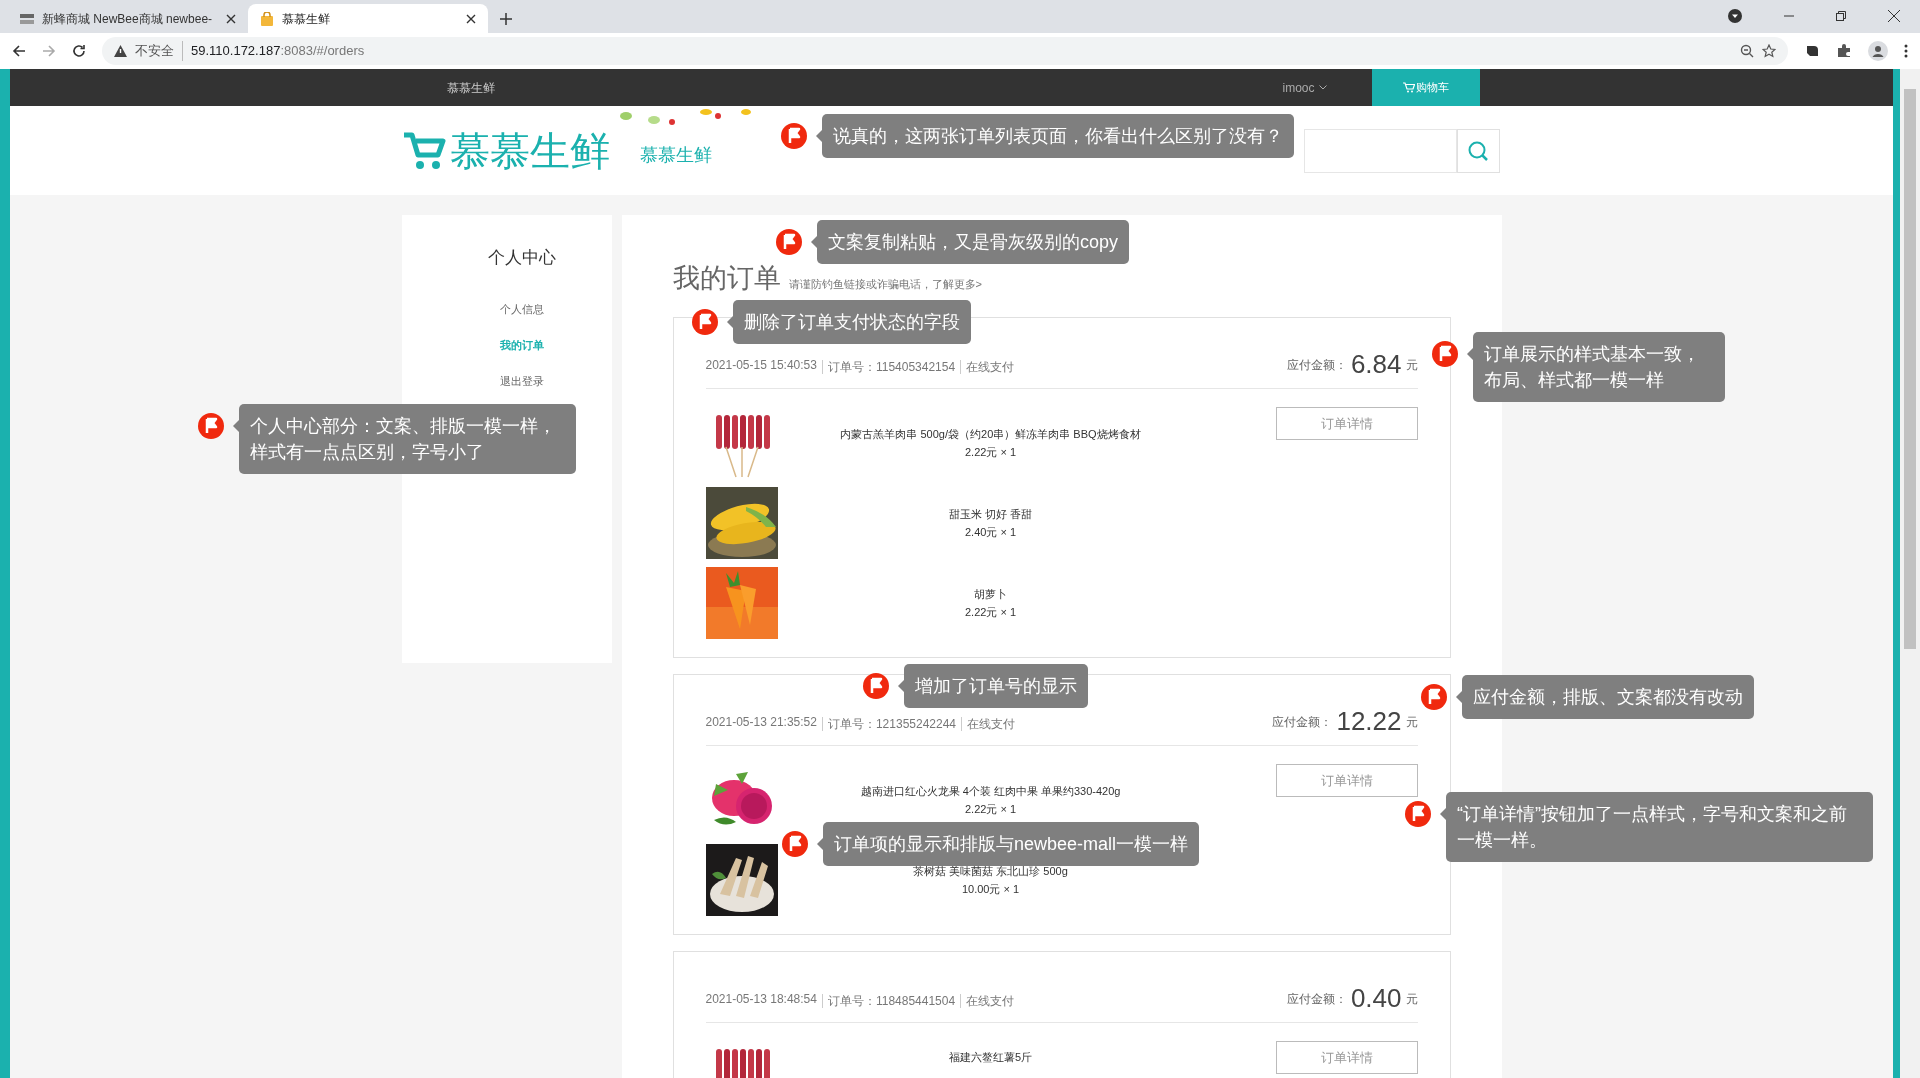 Image resolution: width=1920 pixels, height=1078 pixels. What do you see at coordinates (852, 322) in the screenshot?
I see `annotation-bubble: 删除了订单支付状态的字段` at bounding box center [852, 322].